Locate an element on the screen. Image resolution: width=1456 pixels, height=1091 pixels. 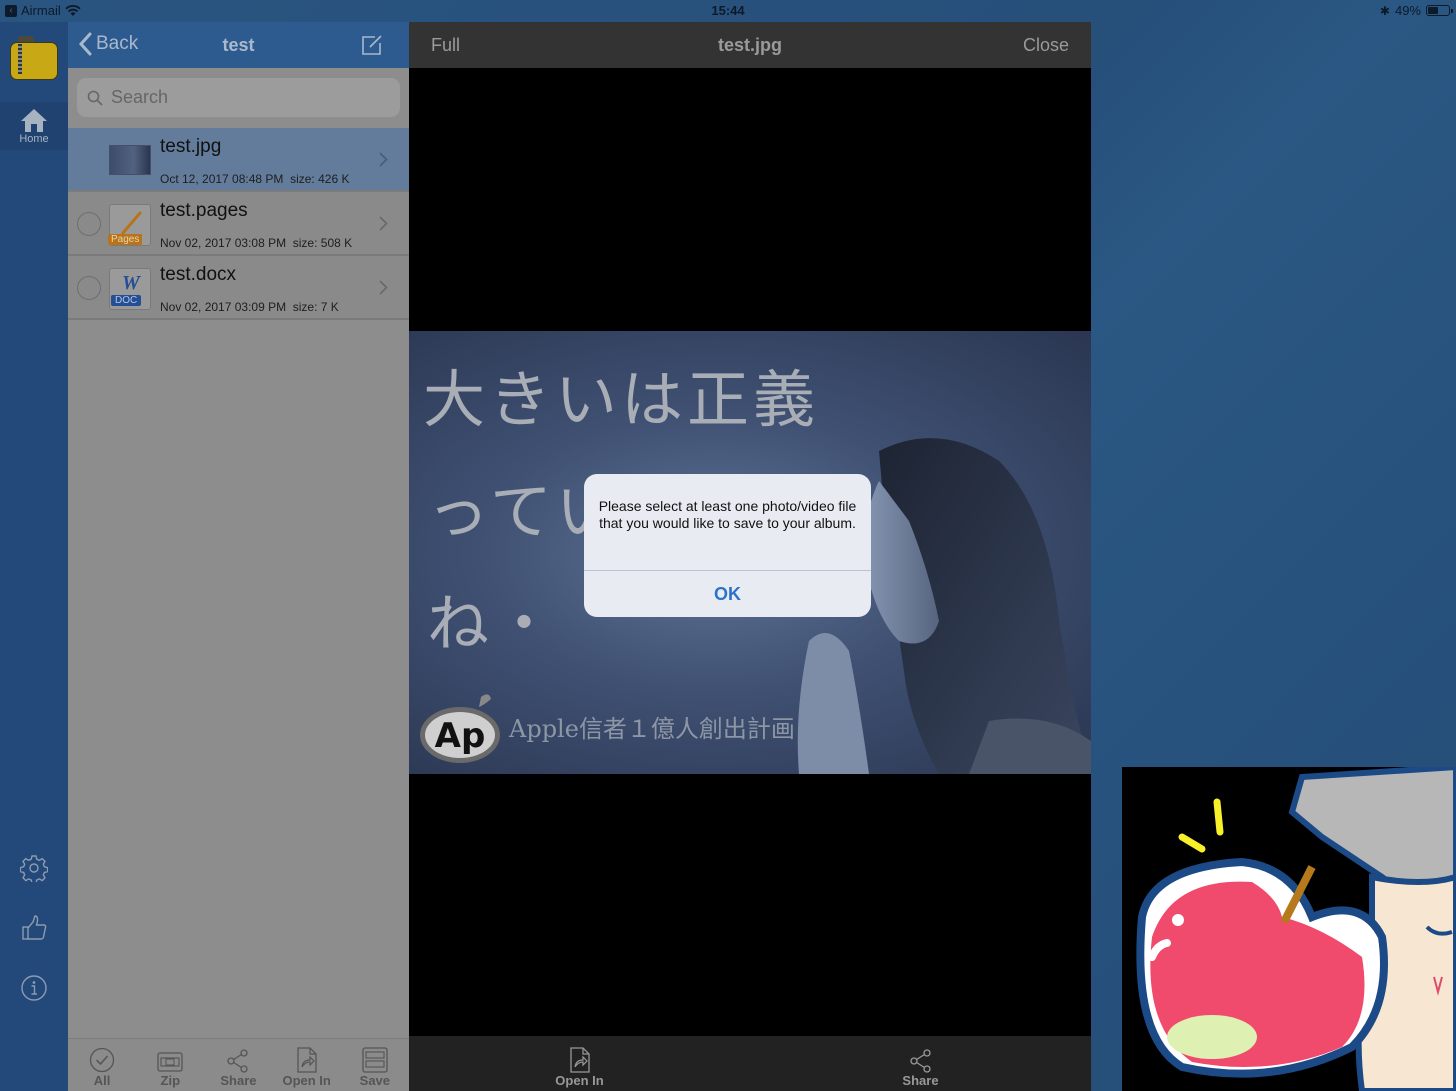
file-meta: Nov 02, 2017 03:09 PM size: 7 K is located at coordinates (249, 307).